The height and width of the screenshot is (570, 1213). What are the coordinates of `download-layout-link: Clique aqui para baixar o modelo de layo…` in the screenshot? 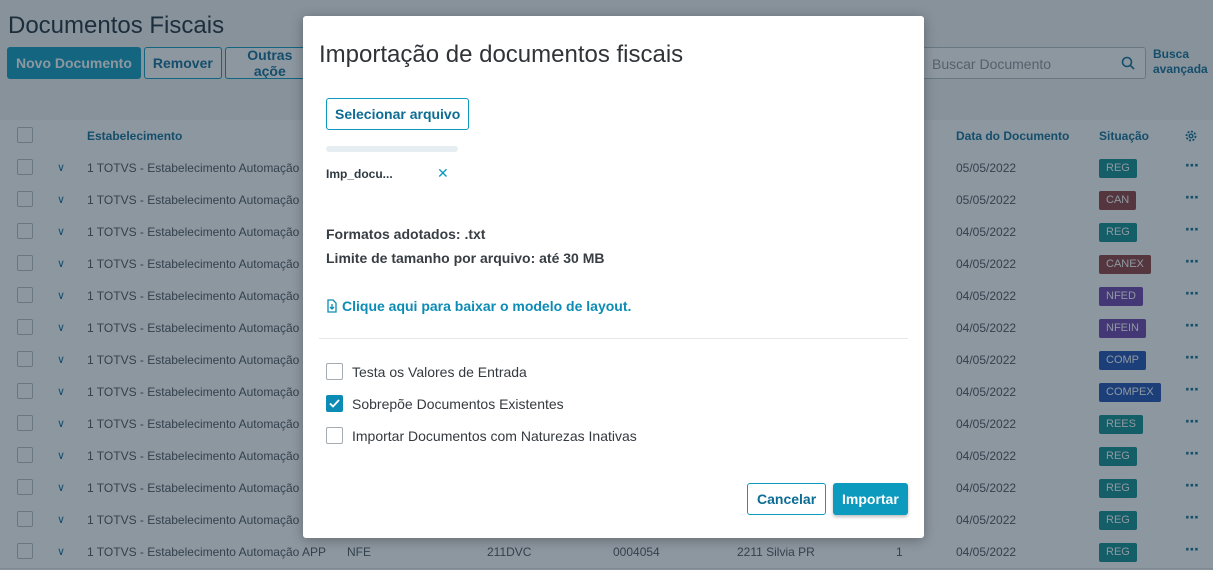 It's located at (478, 306).